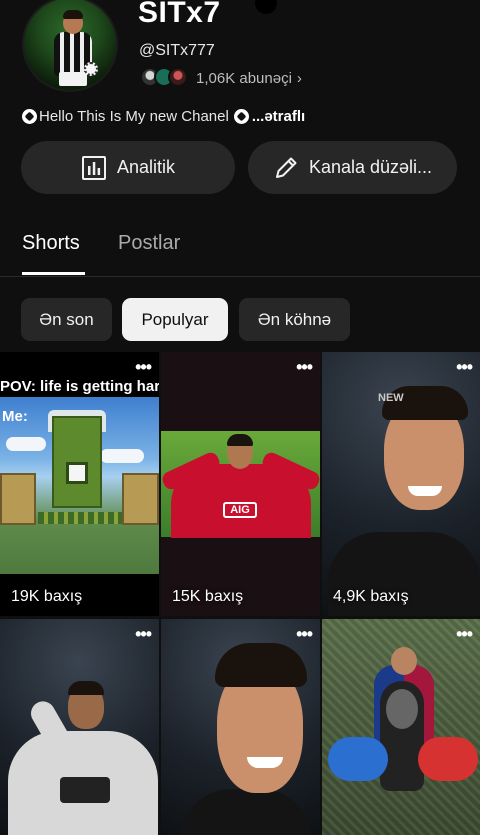  What do you see at coordinates (134, 116) in the screenshot?
I see `description-text: Hello This Is My new Chanel` at bounding box center [134, 116].